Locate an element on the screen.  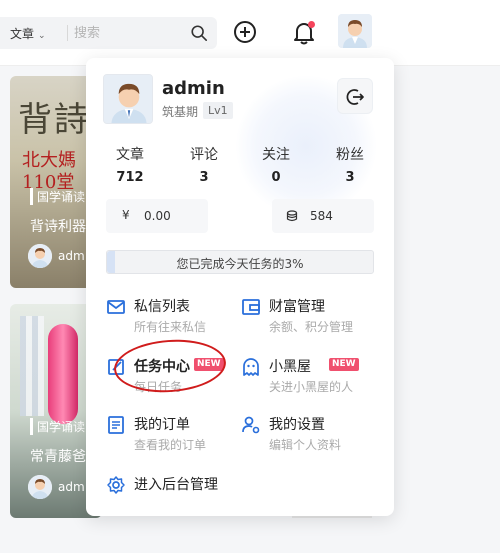
avatar is located at coordinates (355, 31).